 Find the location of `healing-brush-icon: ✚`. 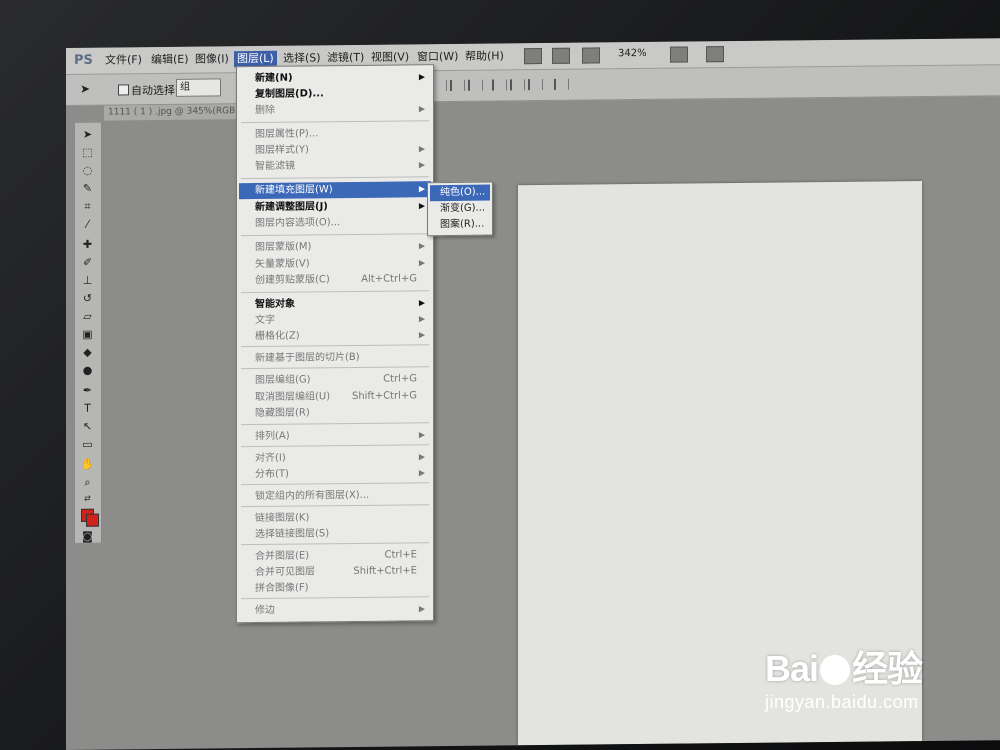

healing-brush-icon: ✚ is located at coordinates (87, 245).